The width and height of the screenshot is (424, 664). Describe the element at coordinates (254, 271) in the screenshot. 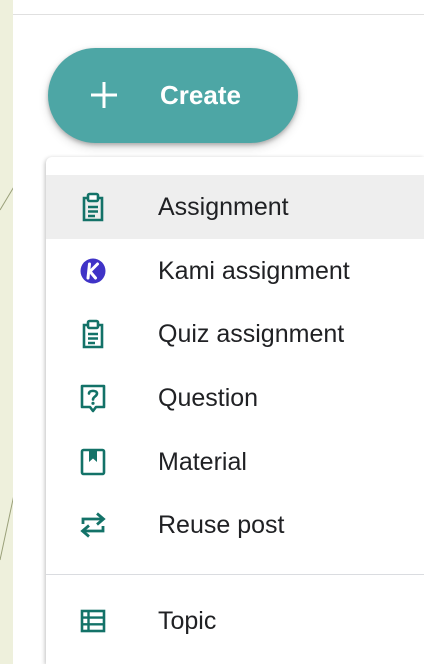

I see `menu-item-label: Kami assignment` at that location.